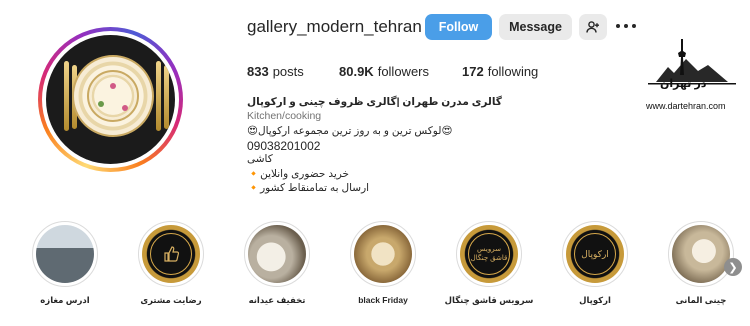 The image size is (750, 326). I want to click on gold-badge, so click(171, 254).